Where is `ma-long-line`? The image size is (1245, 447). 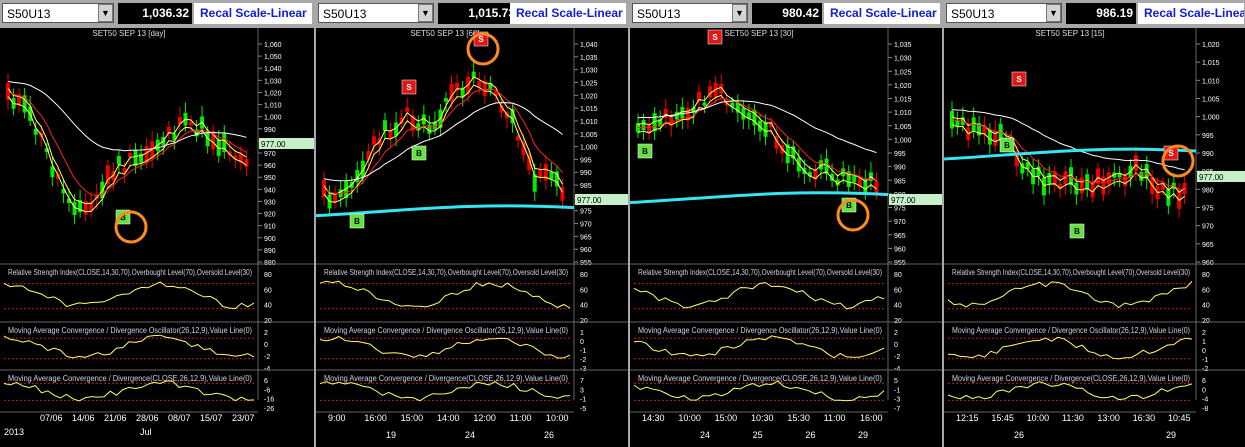 ma-long-line is located at coordinates (1070, 154).